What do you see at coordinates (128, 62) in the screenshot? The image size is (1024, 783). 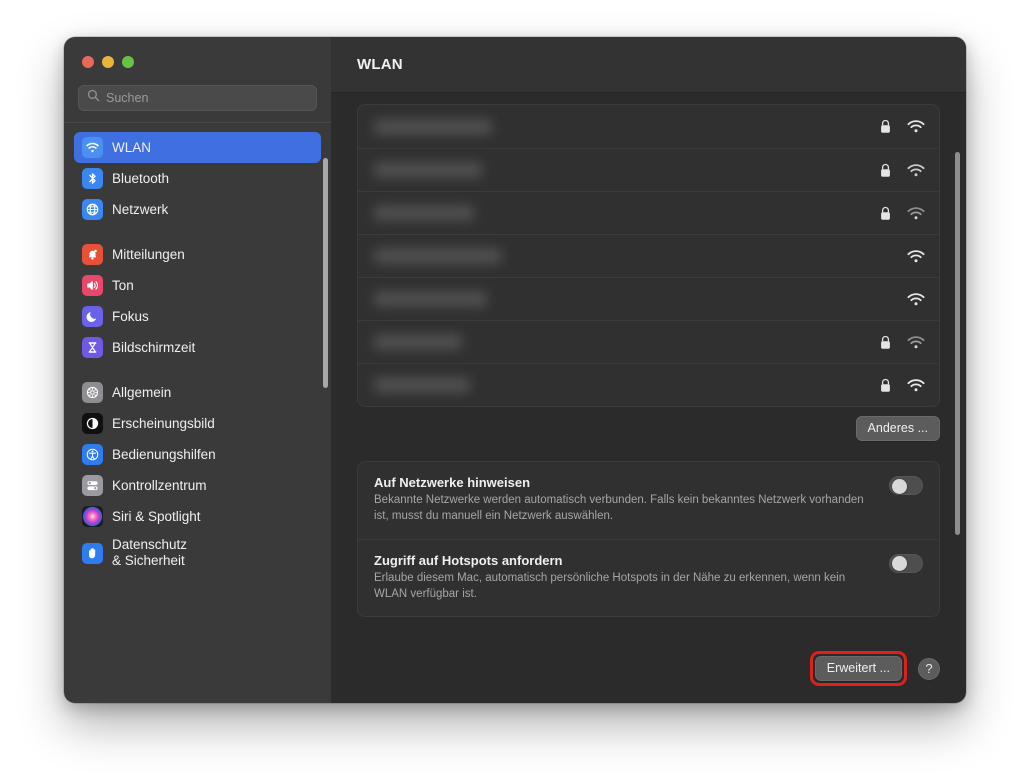 I see `maximize-window-button` at bounding box center [128, 62].